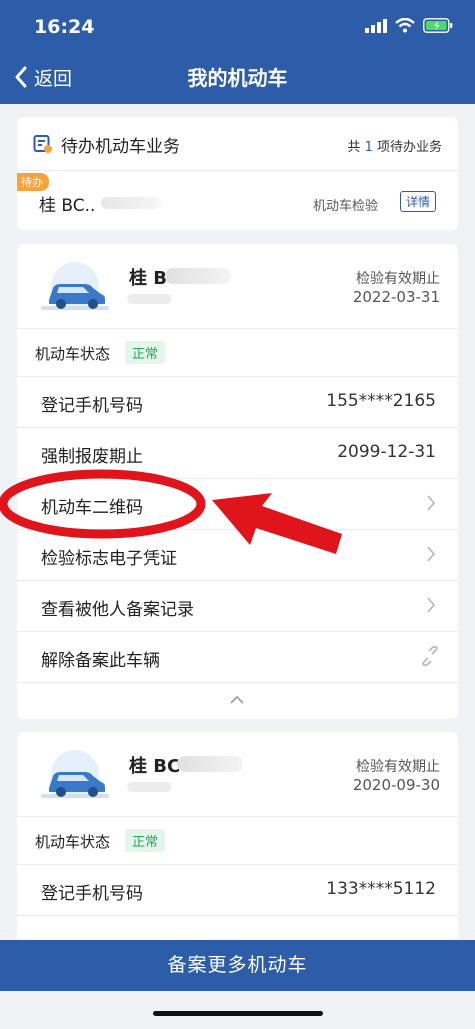 The height and width of the screenshot is (1029, 475). Describe the element at coordinates (120, 147) in the screenshot. I see `pending-title: 待办机动车业务` at that location.